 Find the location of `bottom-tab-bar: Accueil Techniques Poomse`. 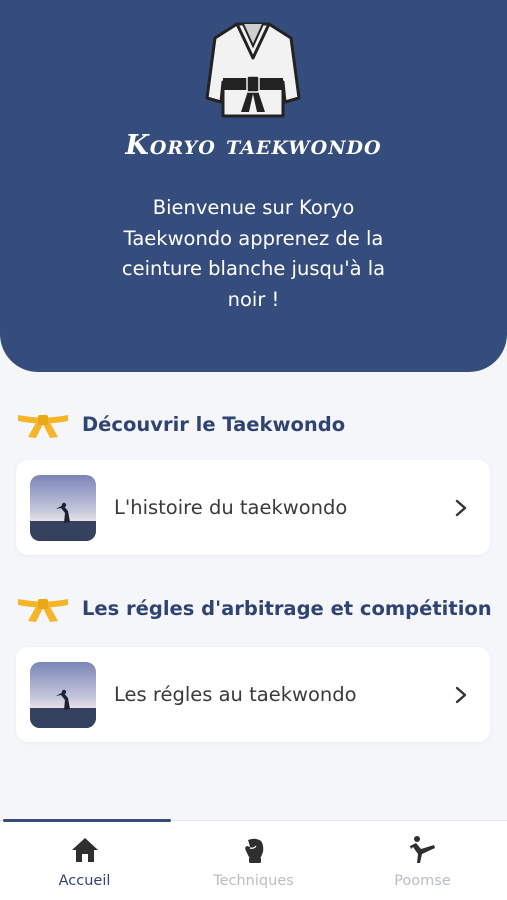

bottom-tab-bar: Accueil Techniques Poomse is located at coordinates (253, 859).